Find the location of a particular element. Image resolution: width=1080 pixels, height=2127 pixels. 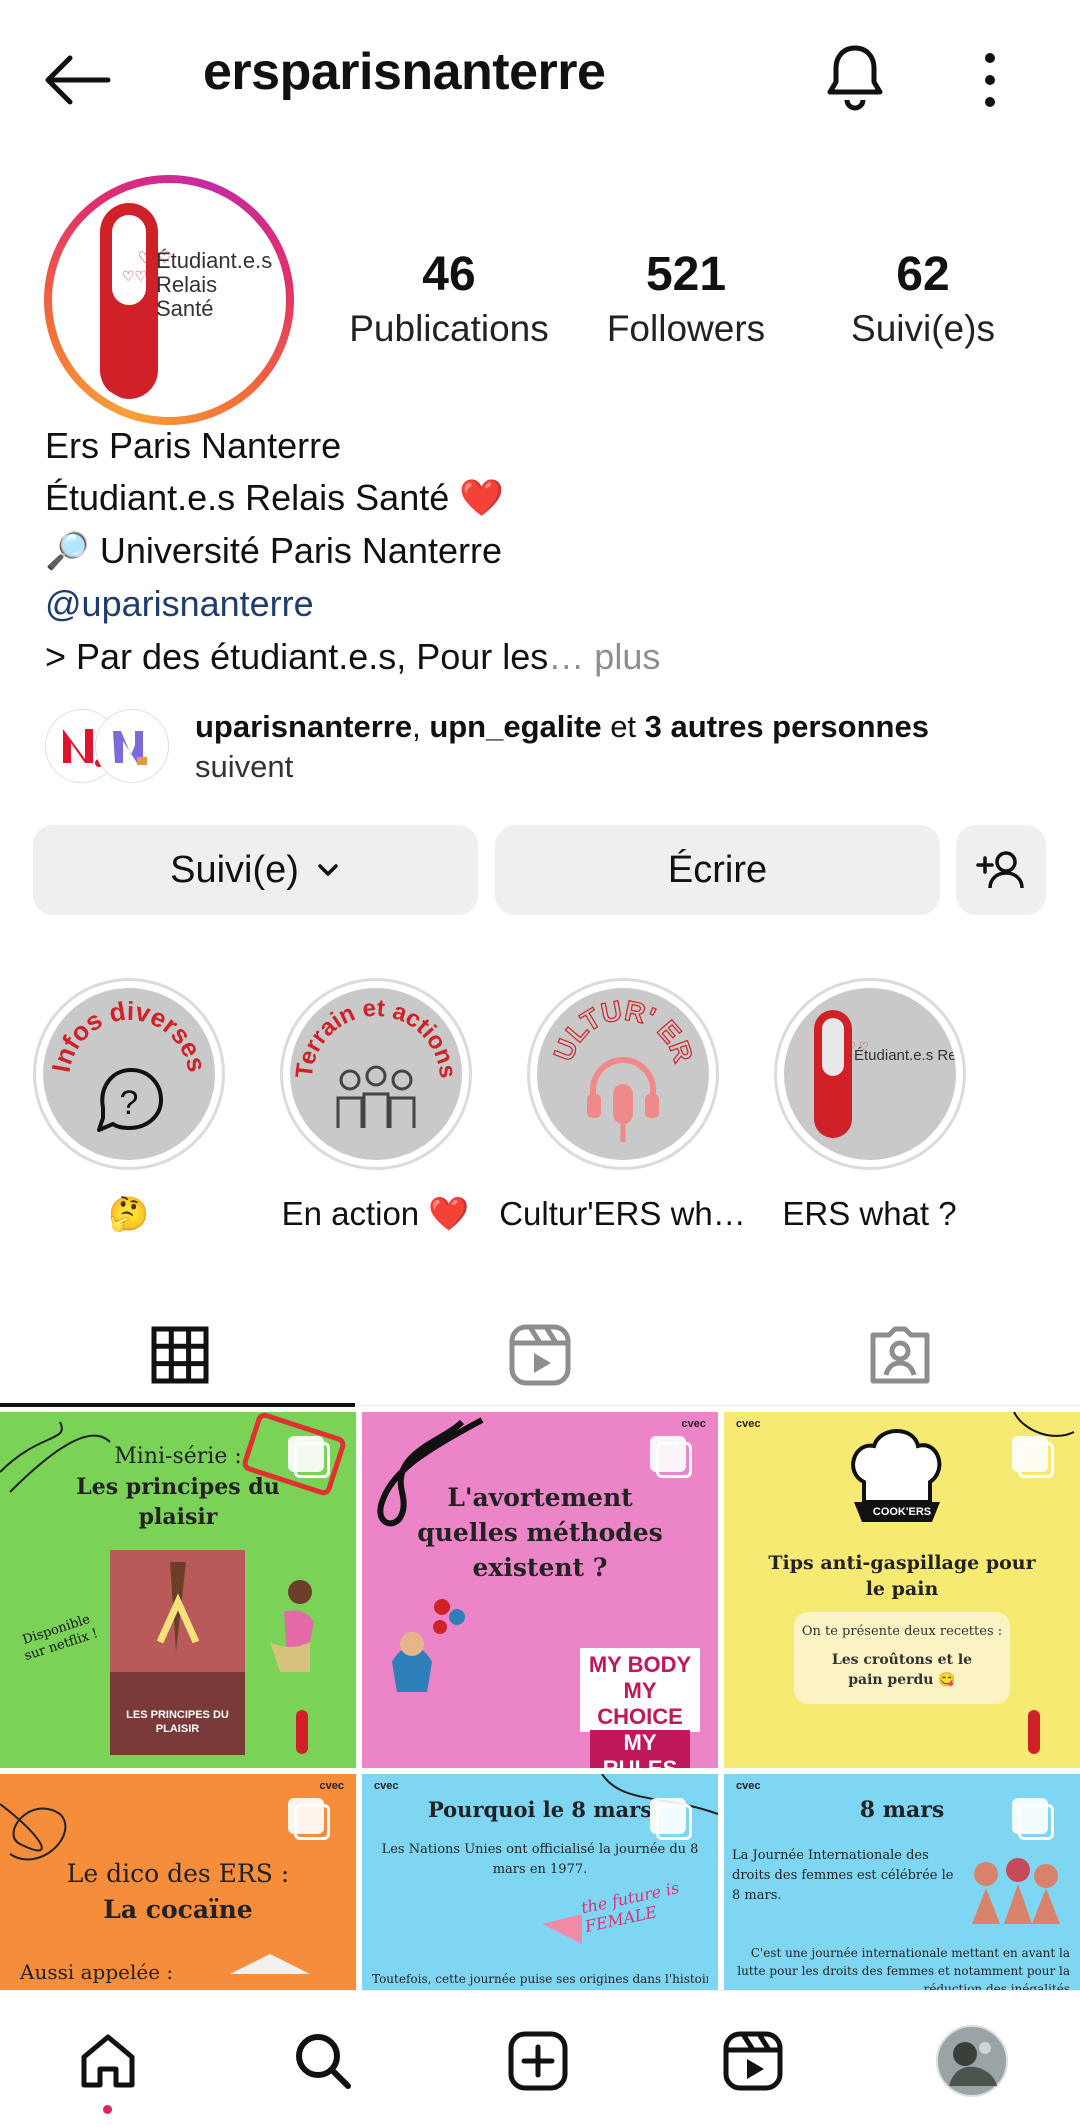

post-title-line: Tips anti-gaspillage pour is located at coordinates (902, 1563).